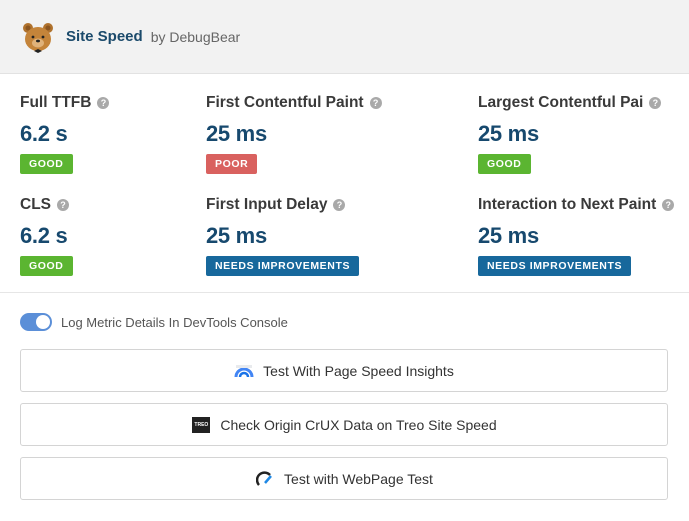 The image size is (689, 521). What do you see at coordinates (294, 134) in the screenshot?
I see `metric-first-contentful-paint: First Contentful Paint? 25 ms POOR` at bounding box center [294, 134].